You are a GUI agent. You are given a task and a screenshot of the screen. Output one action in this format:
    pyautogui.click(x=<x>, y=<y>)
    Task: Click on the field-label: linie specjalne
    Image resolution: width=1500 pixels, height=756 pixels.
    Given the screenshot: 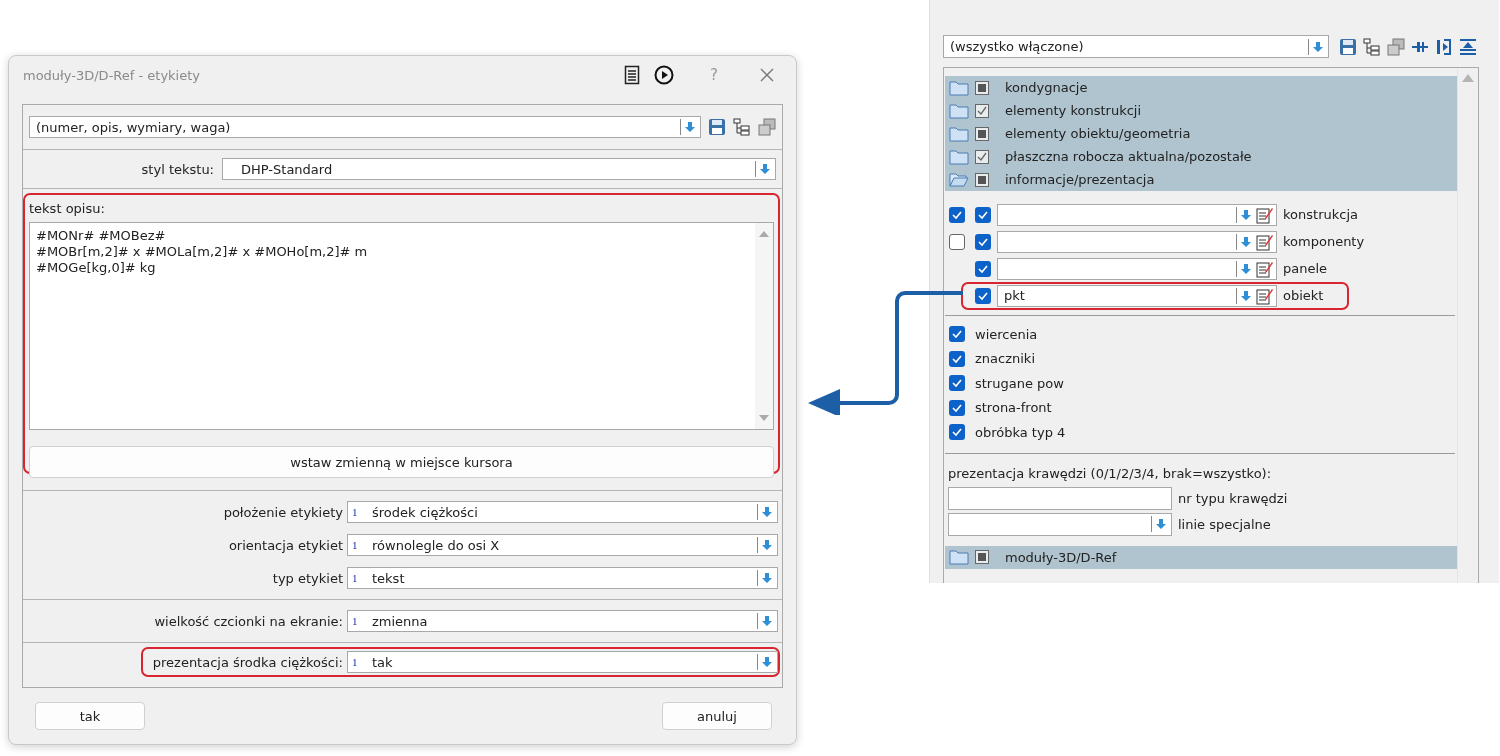 What is the action you would take?
    pyautogui.click(x=1224, y=524)
    